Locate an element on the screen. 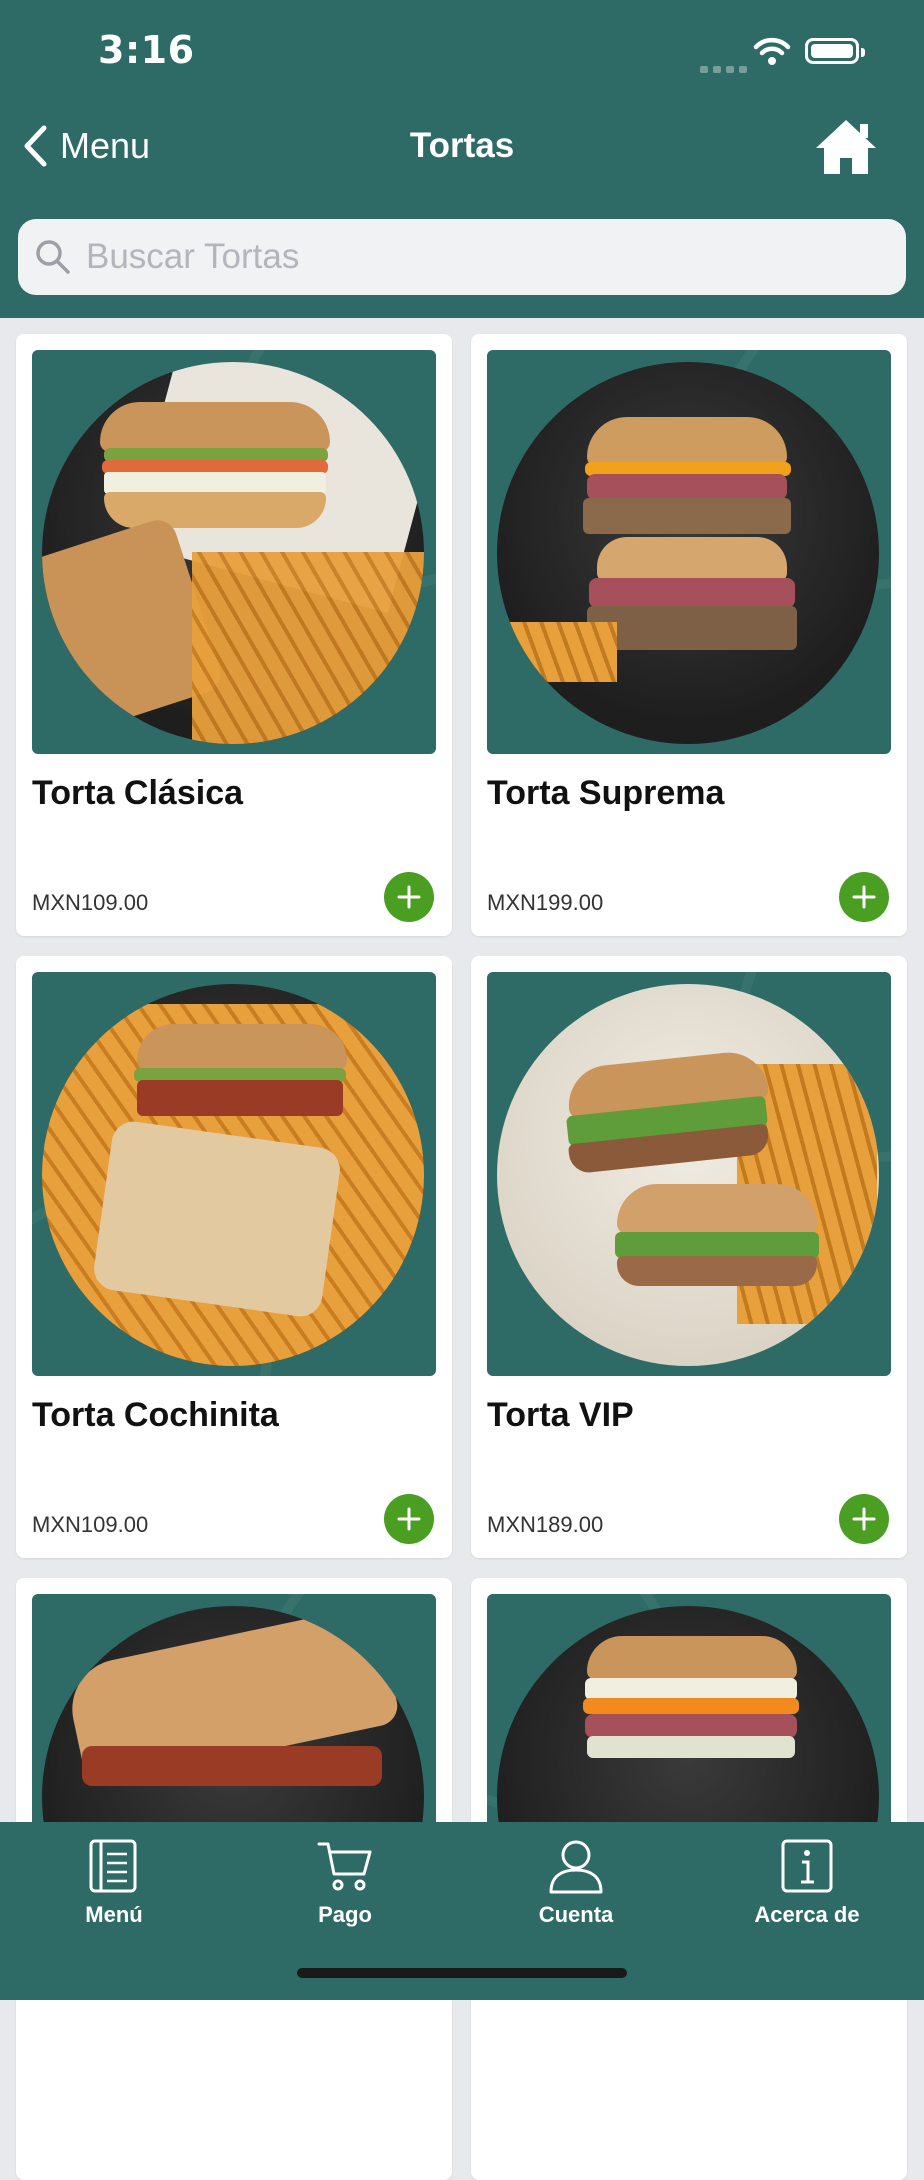  menu-book-icon is located at coordinates (113, 1866).